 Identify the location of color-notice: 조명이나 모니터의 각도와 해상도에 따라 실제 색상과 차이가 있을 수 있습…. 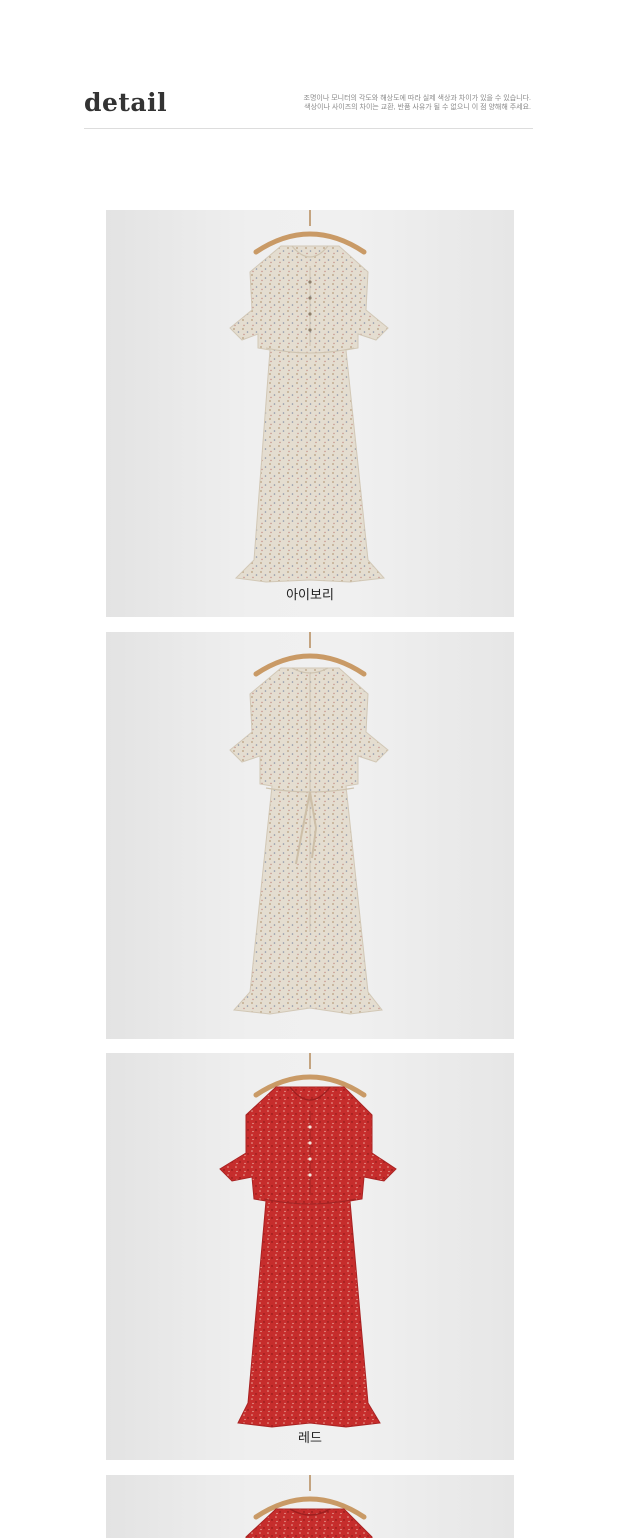
(417, 103).